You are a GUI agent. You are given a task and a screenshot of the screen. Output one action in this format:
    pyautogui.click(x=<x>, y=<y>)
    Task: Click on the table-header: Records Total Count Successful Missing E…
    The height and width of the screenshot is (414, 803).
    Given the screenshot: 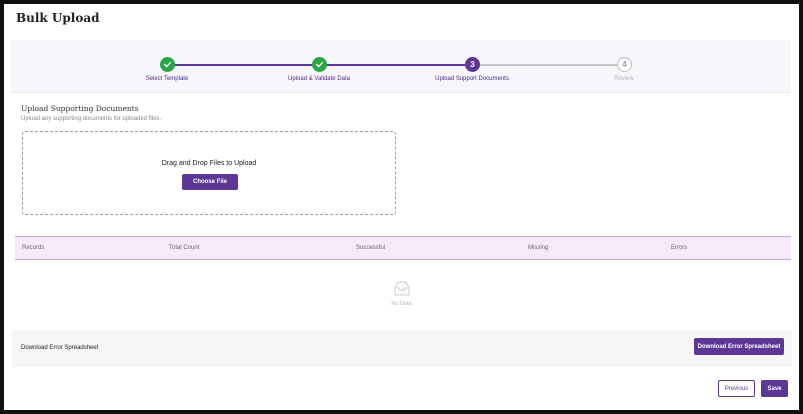 What is the action you would take?
    pyautogui.click(x=403, y=248)
    